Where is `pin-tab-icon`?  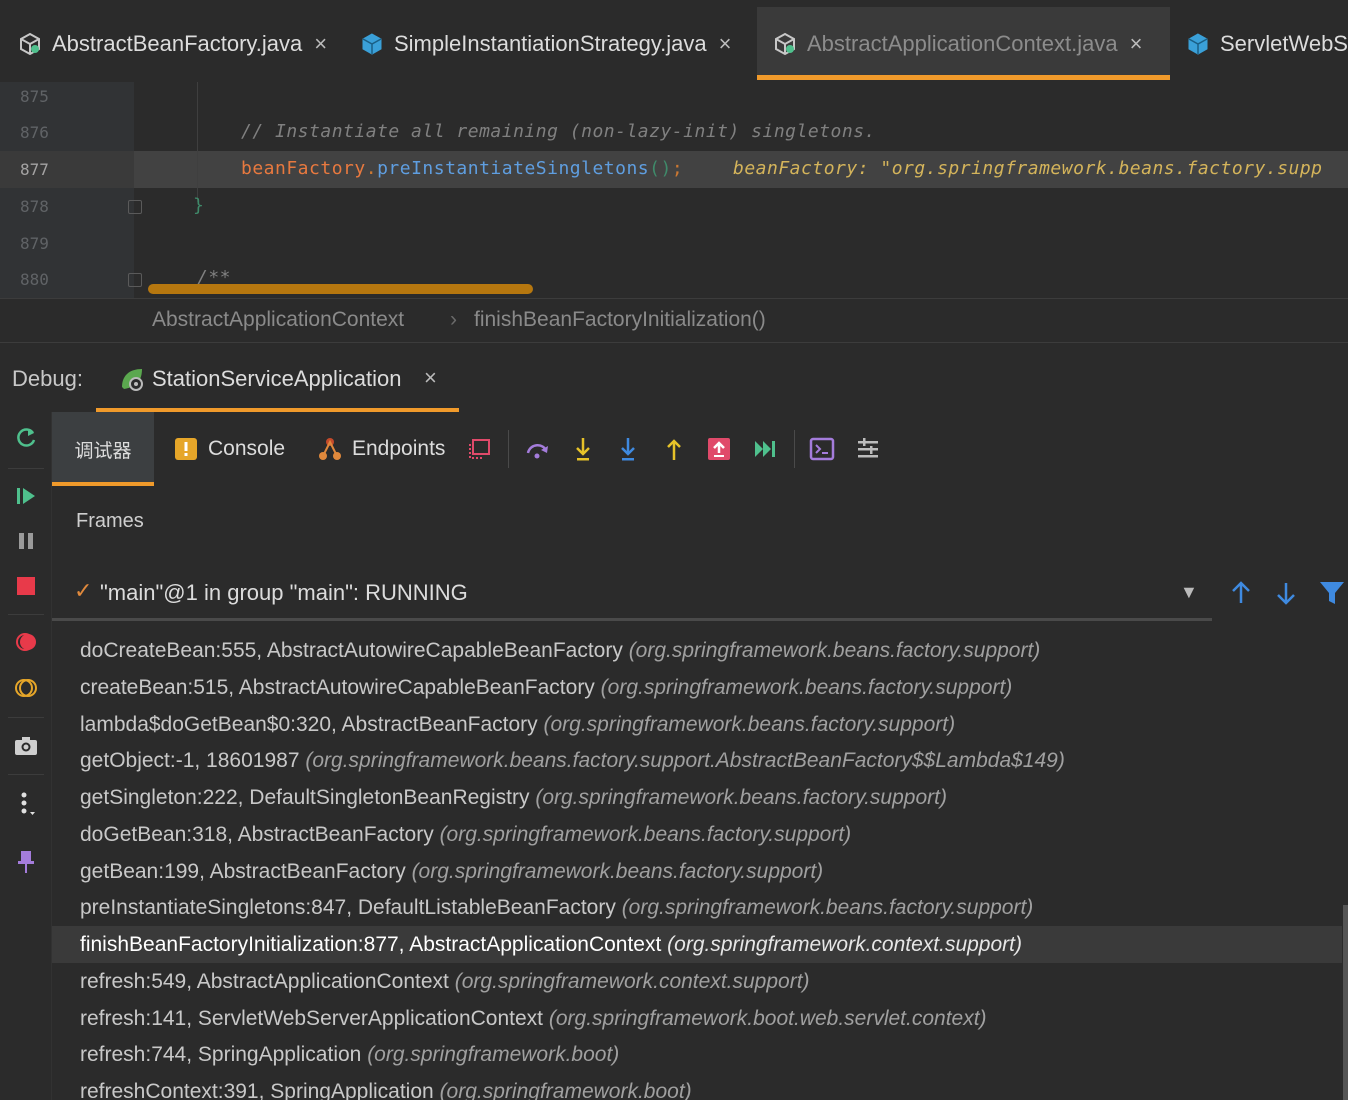
pin-tab-icon is located at coordinates (26, 862).